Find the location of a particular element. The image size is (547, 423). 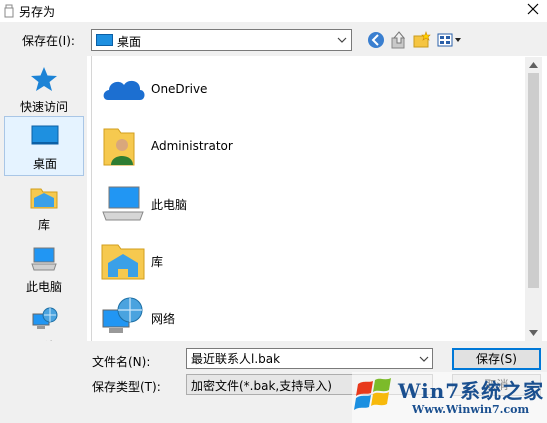

sidebar-item-label: 快速访问 is located at coordinates (43, 107).